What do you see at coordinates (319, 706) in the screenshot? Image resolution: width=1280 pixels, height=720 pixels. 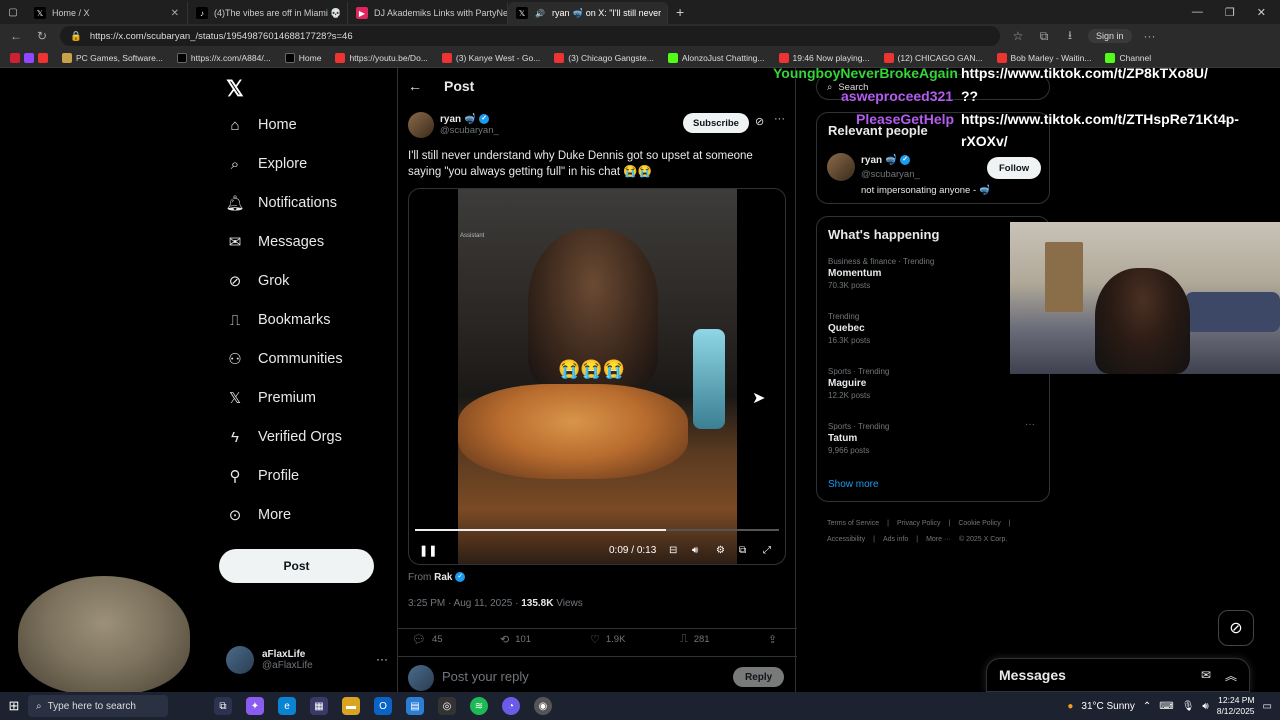 I see `store-icon: ▦` at bounding box center [319, 706].